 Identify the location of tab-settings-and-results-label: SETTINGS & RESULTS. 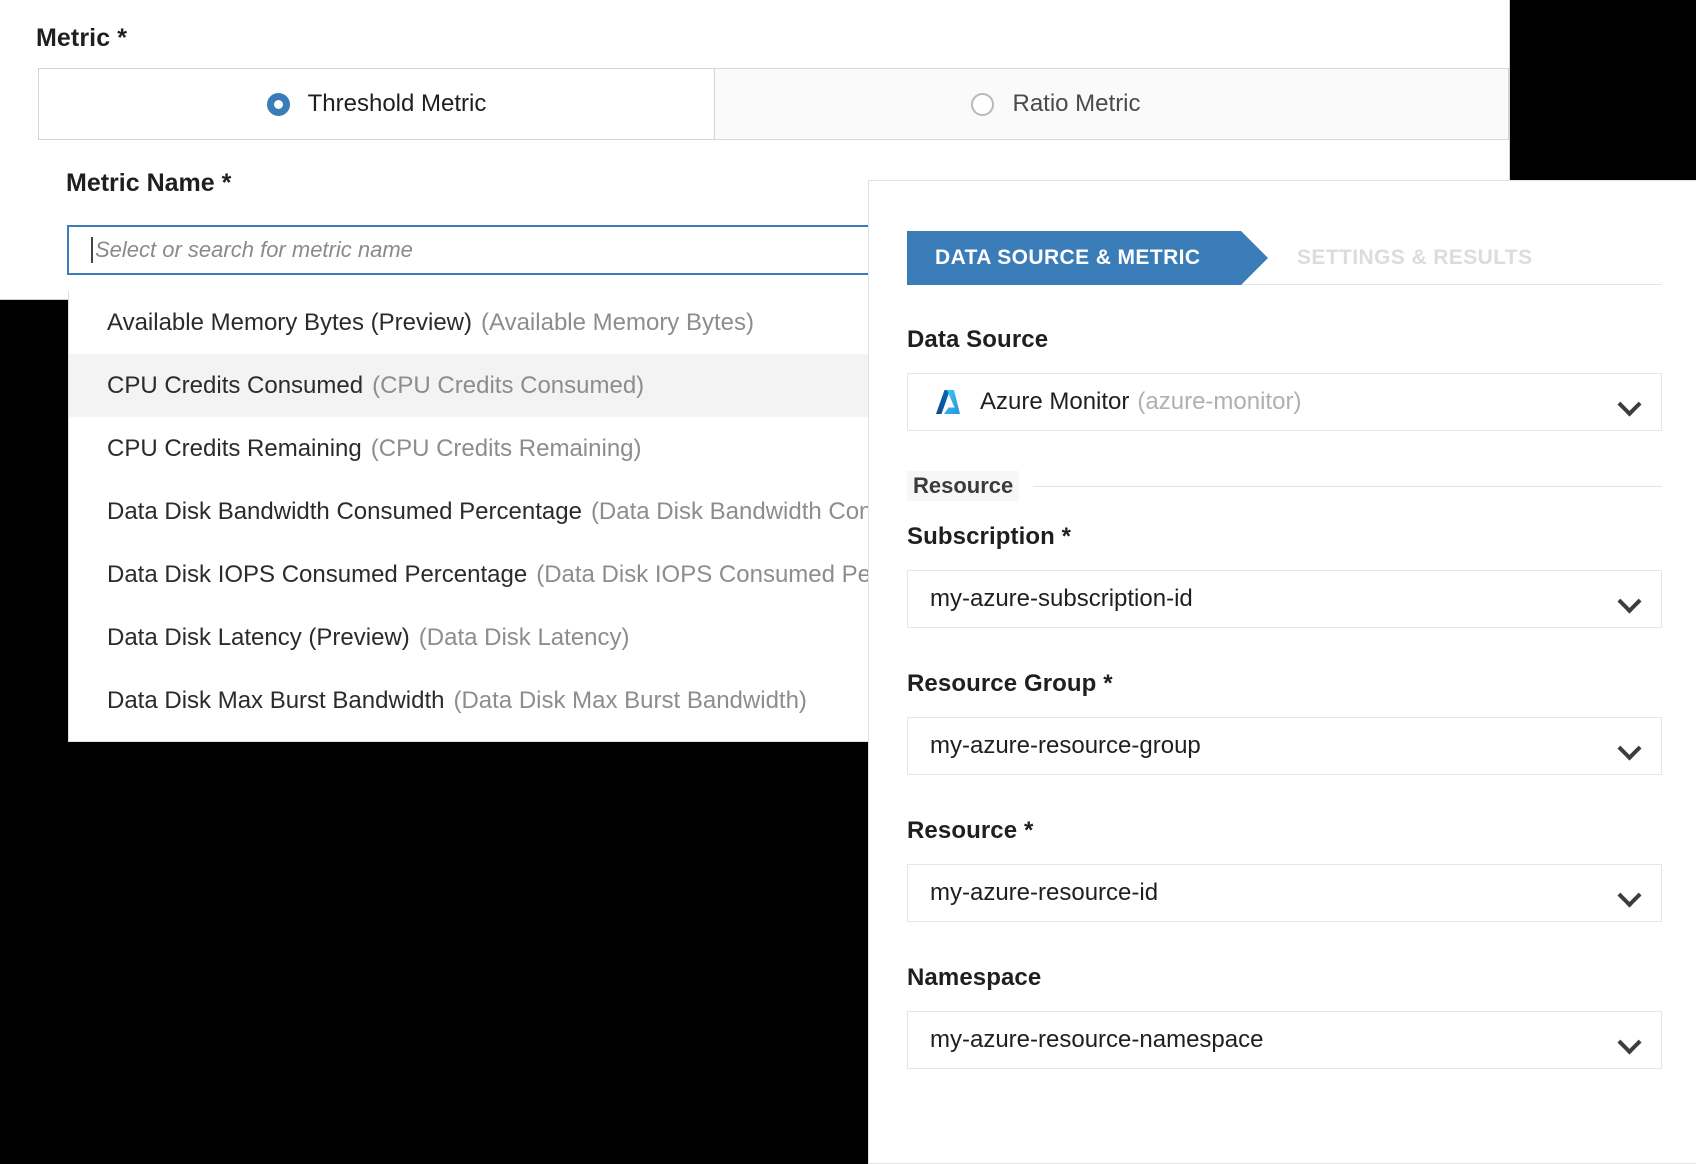
(1415, 257).